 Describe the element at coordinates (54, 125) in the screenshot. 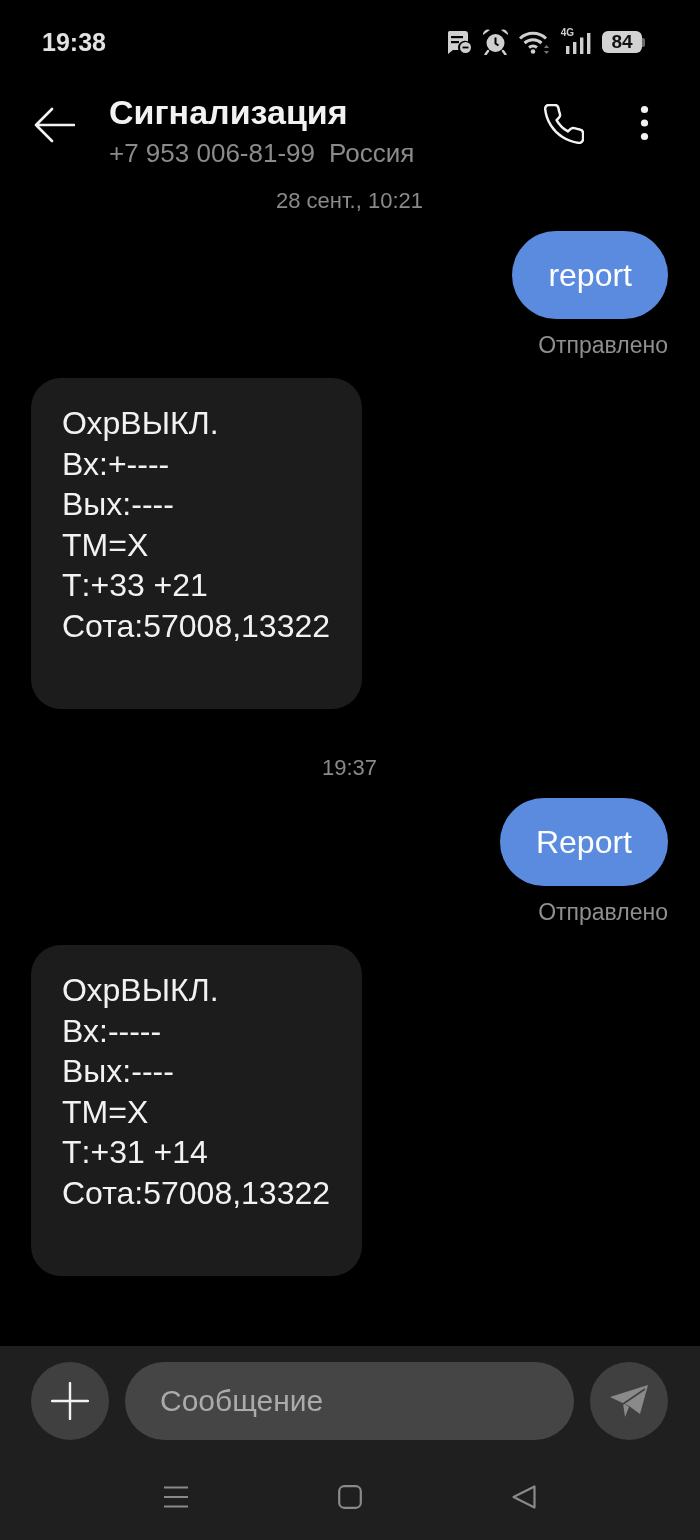

I see `back-arrow-icon` at that location.